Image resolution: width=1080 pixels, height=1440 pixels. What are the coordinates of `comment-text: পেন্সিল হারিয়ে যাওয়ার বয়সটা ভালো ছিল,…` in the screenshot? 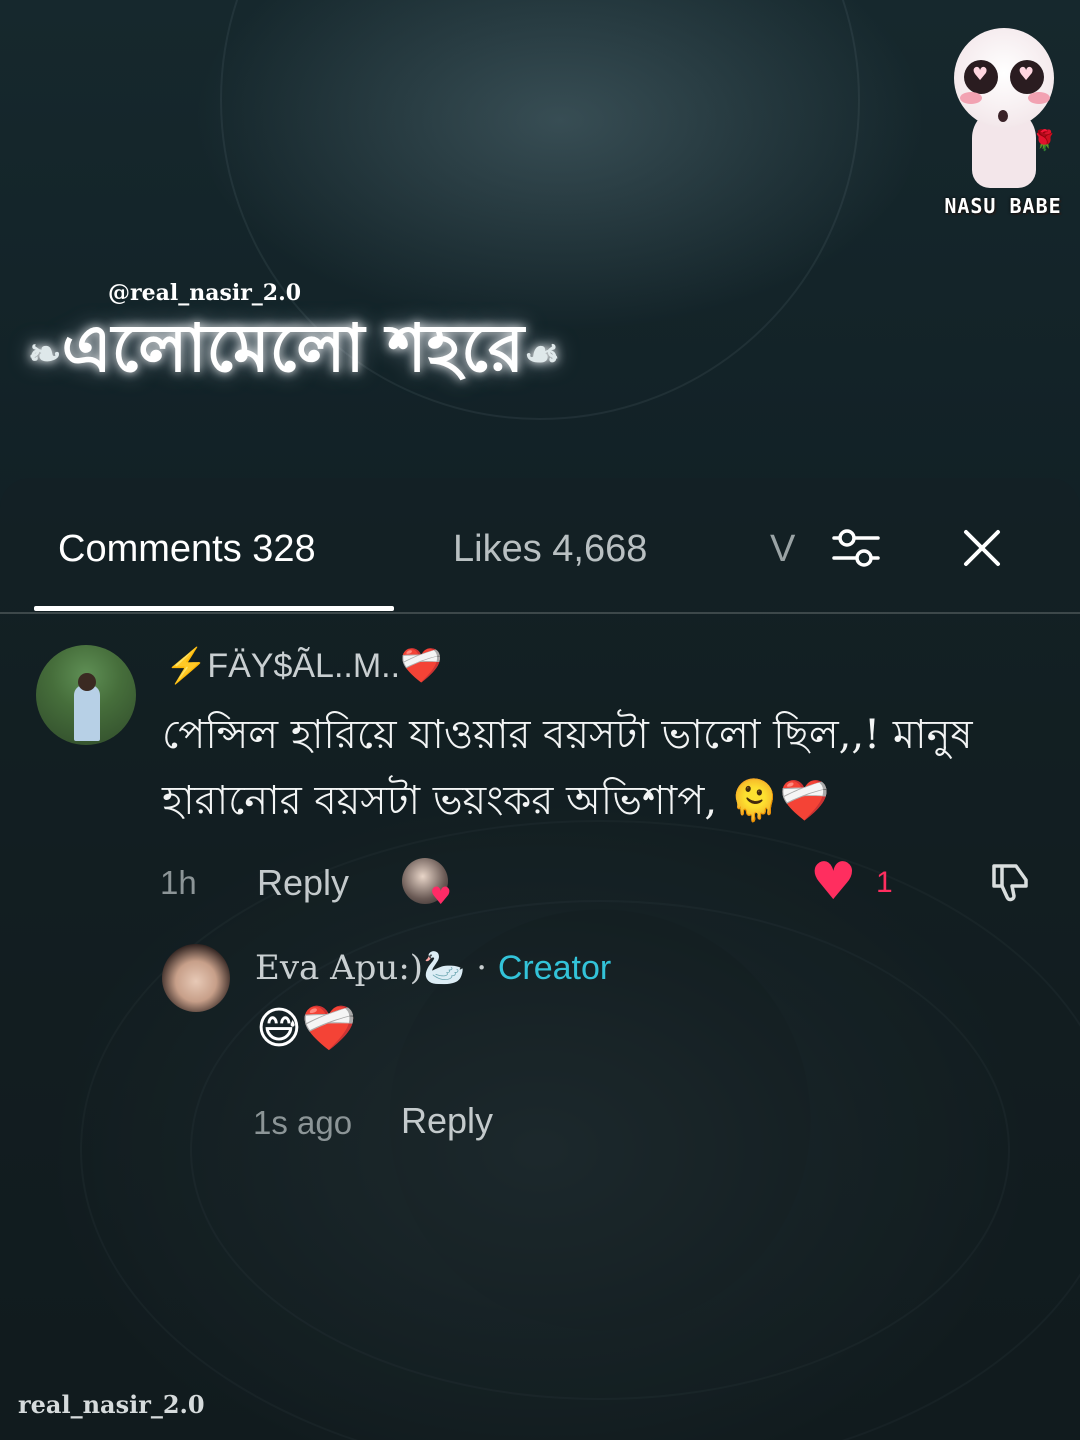 It's located at (567, 768).